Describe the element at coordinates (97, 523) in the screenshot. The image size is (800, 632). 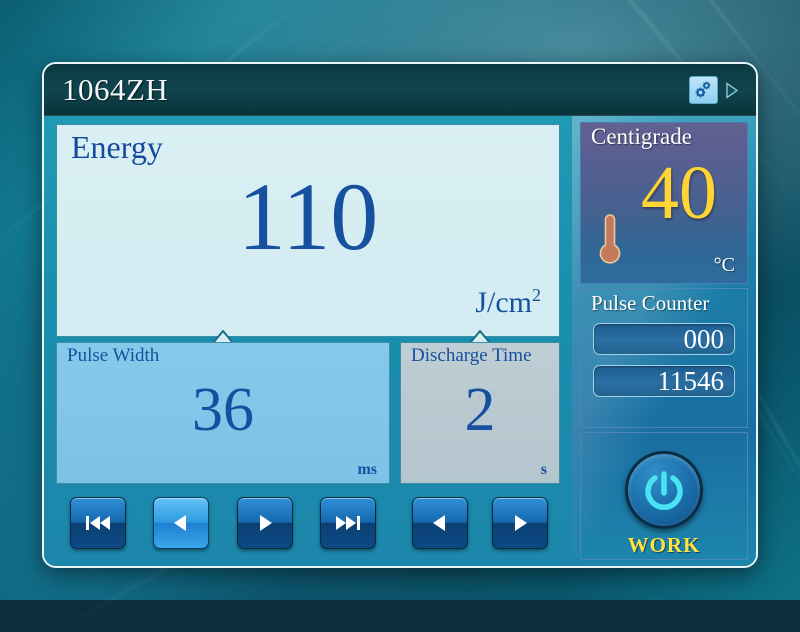
I see `pulse-width-skip-back-button` at that location.